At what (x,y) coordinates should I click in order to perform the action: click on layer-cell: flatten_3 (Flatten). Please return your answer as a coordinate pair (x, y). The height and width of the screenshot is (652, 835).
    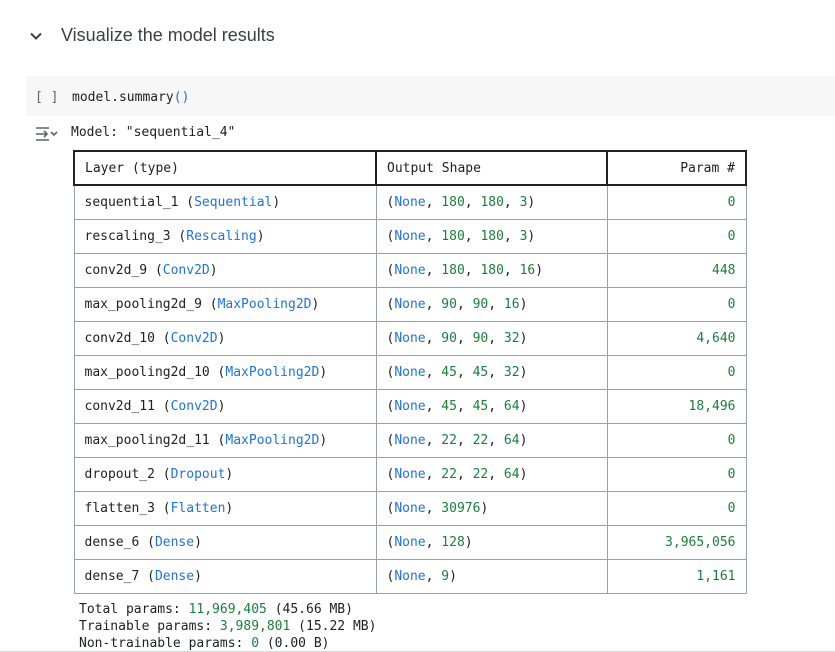
    Looking at the image, I should click on (225, 508).